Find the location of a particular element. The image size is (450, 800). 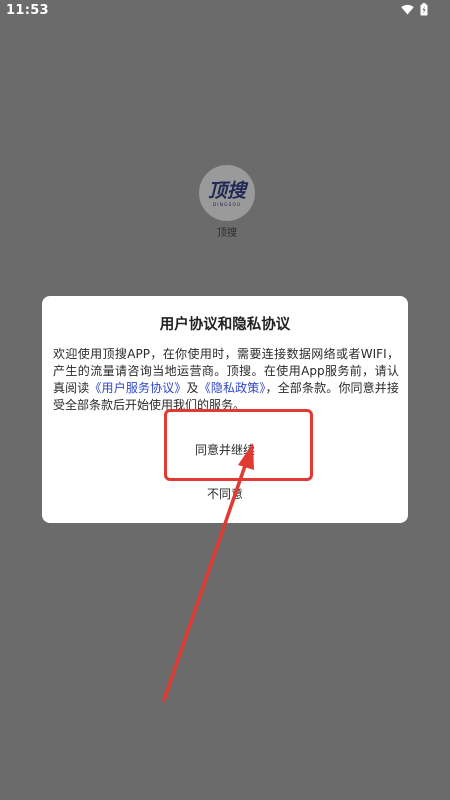

user-agreement-link: 《用户服务协议》 is located at coordinates (137, 388).